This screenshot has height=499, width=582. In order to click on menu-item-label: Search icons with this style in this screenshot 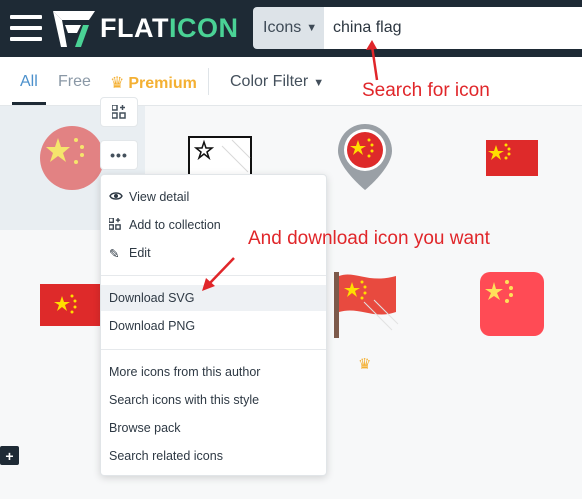, I will do `click(184, 400)`.